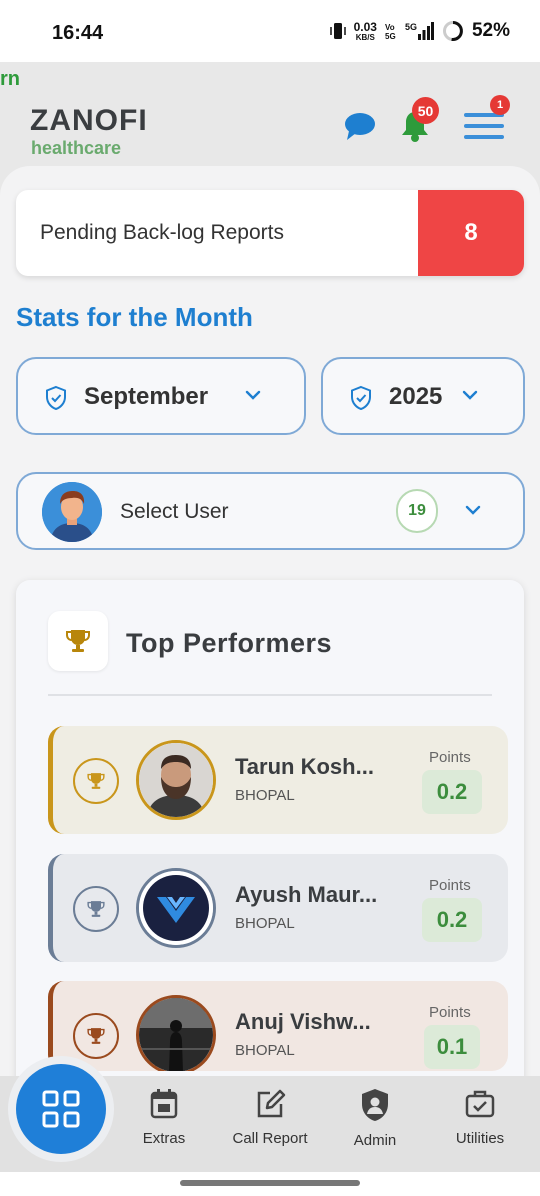 The width and height of the screenshot is (540, 1196). What do you see at coordinates (270, 1128) in the screenshot?
I see `nav-call-report: Call Report` at bounding box center [270, 1128].